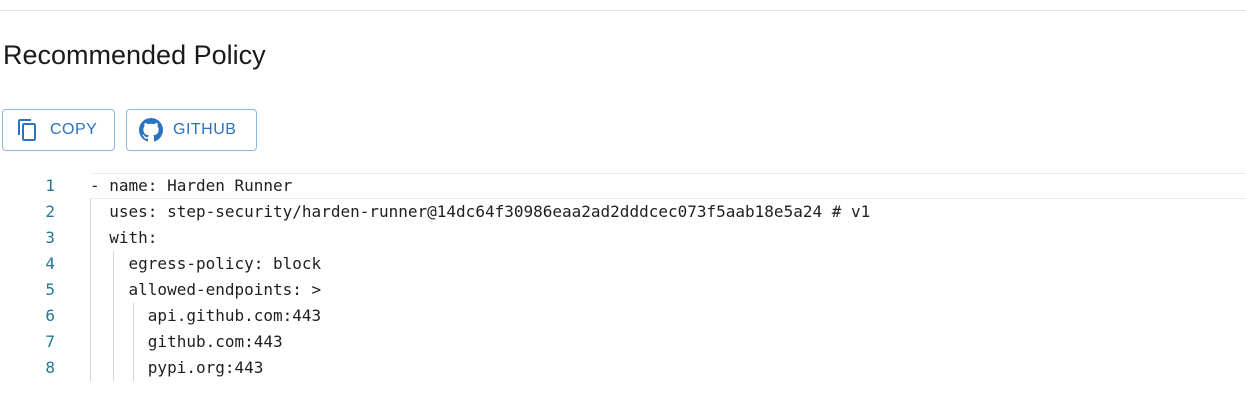 The height and width of the screenshot is (416, 1246). Describe the element at coordinates (206, 315) in the screenshot. I see `code-text: api.github.com:443` at that location.